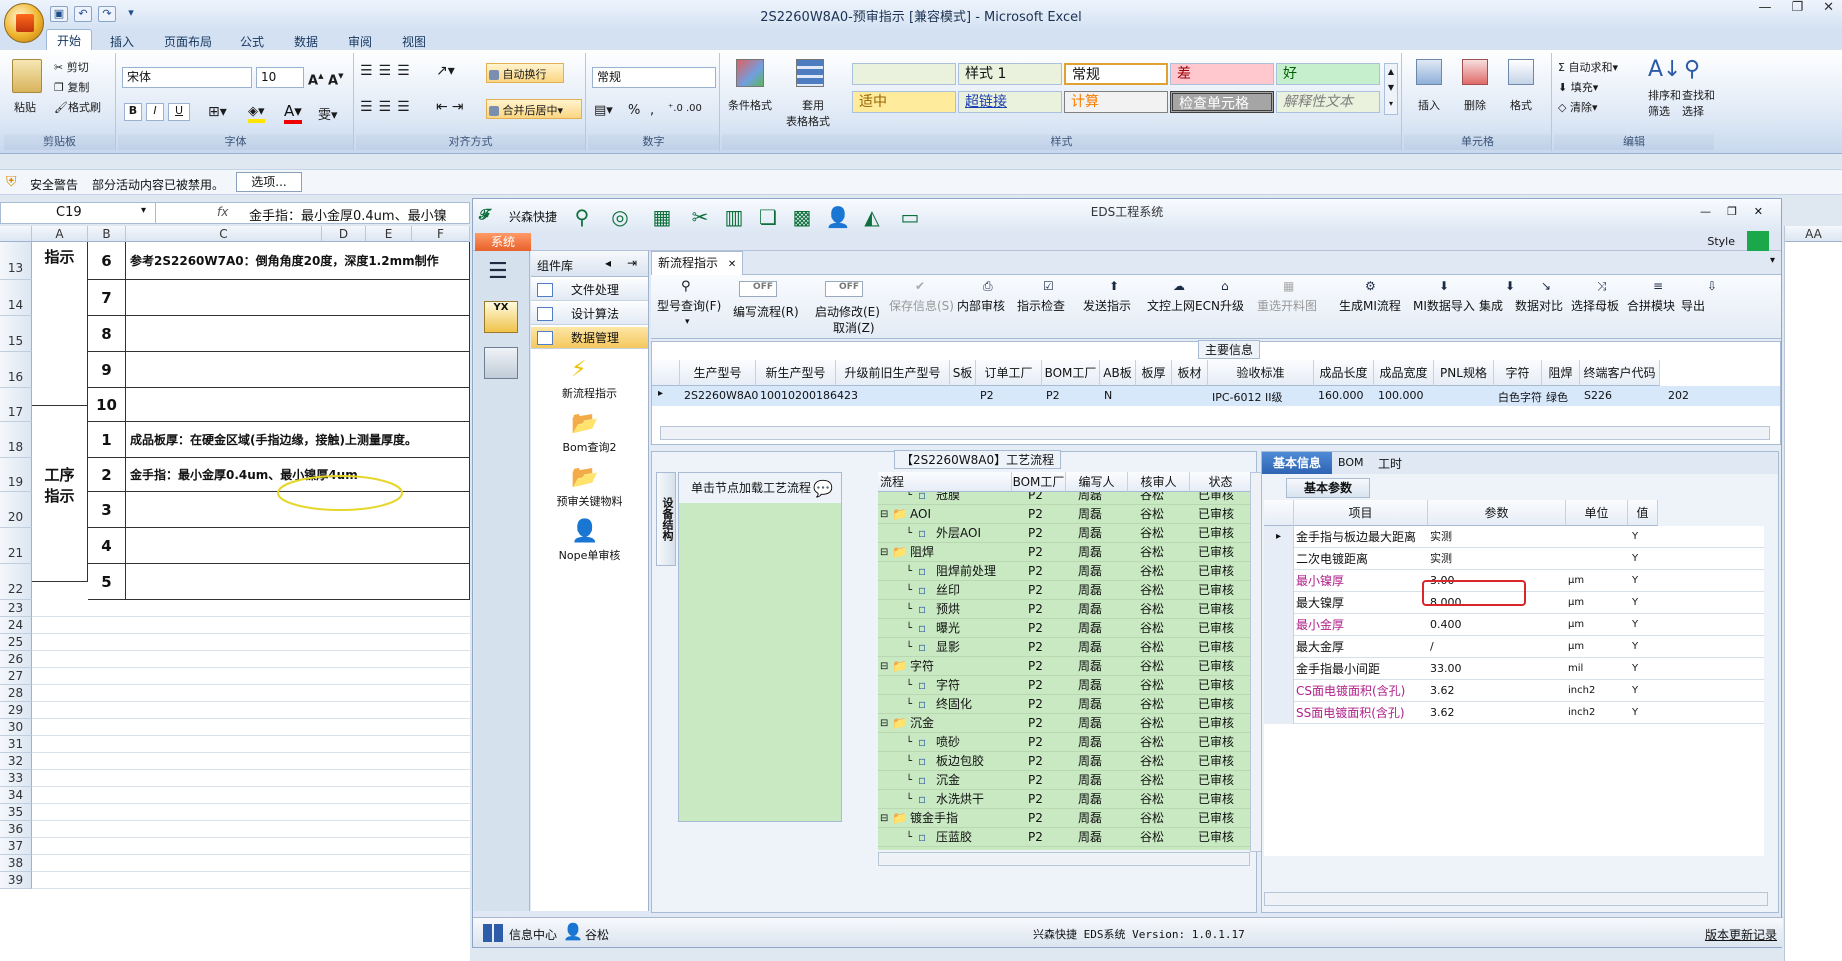 The width and height of the screenshot is (1842, 961). Describe the element at coordinates (1651, 305) in the screenshot. I see `tool-button: 合拼模块` at that location.